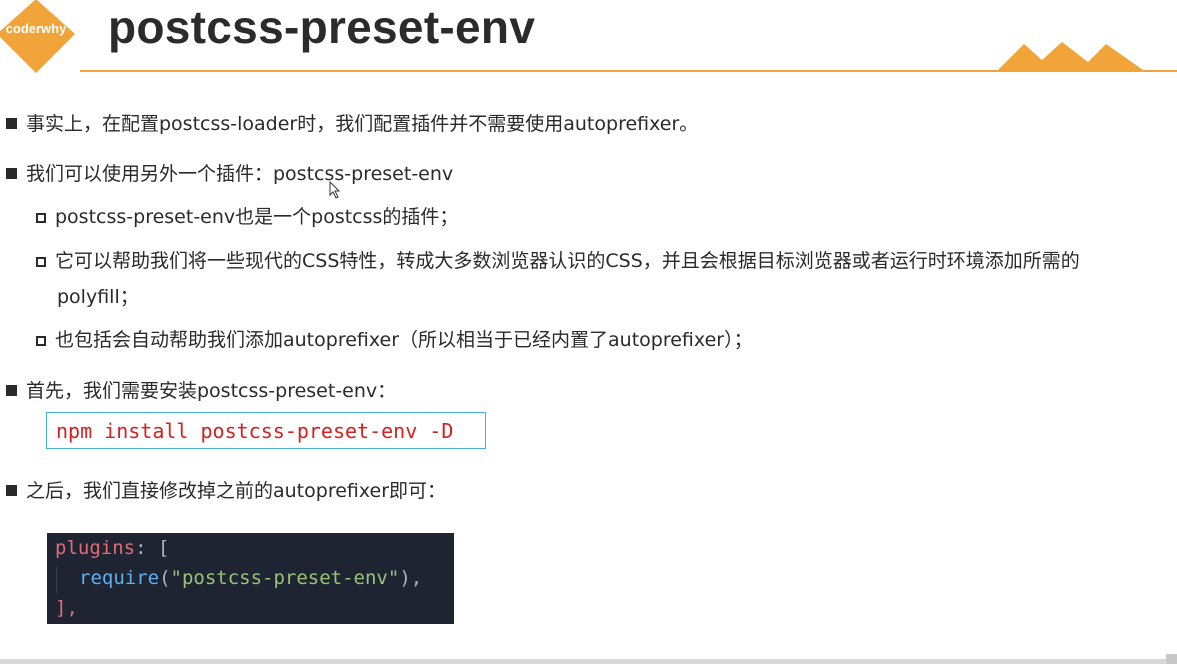 Image resolution: width=1177 pixels, height=664 pixels. Describe the element at coordinates (236, 491) in the screenshot. I see `bullet-text: 之后，我们直接修改掉之前的autoprefixer即可：` at that location.